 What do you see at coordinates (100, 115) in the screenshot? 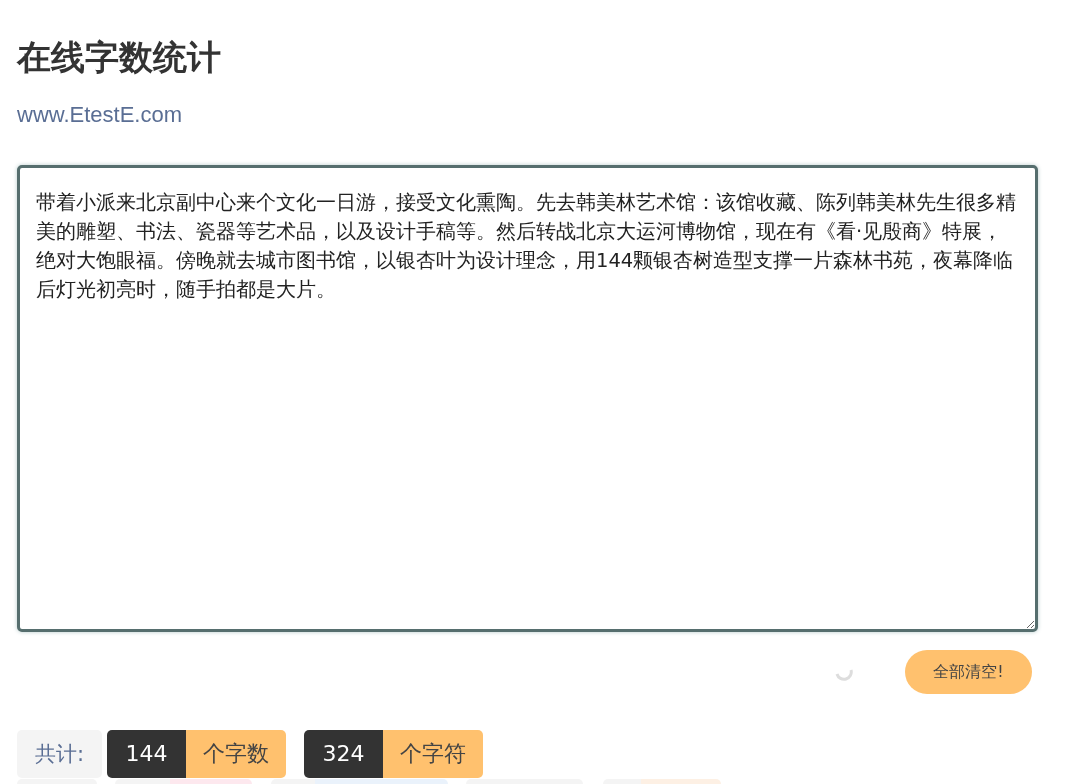
I see `site-url: www.EtestE.com` at bounding box center [100, 115].